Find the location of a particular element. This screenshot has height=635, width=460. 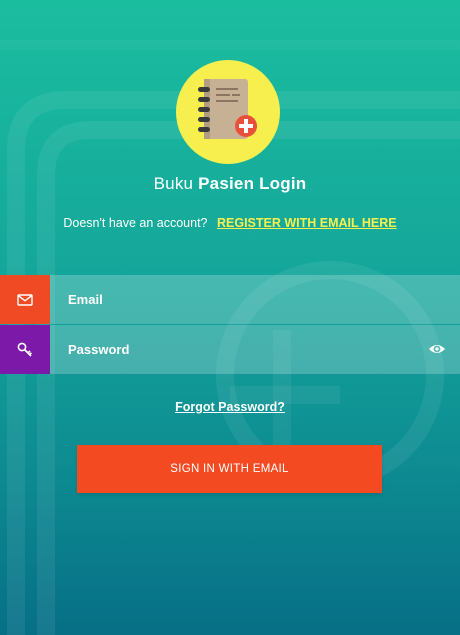

key-icon is located at coordinates (24, 349).